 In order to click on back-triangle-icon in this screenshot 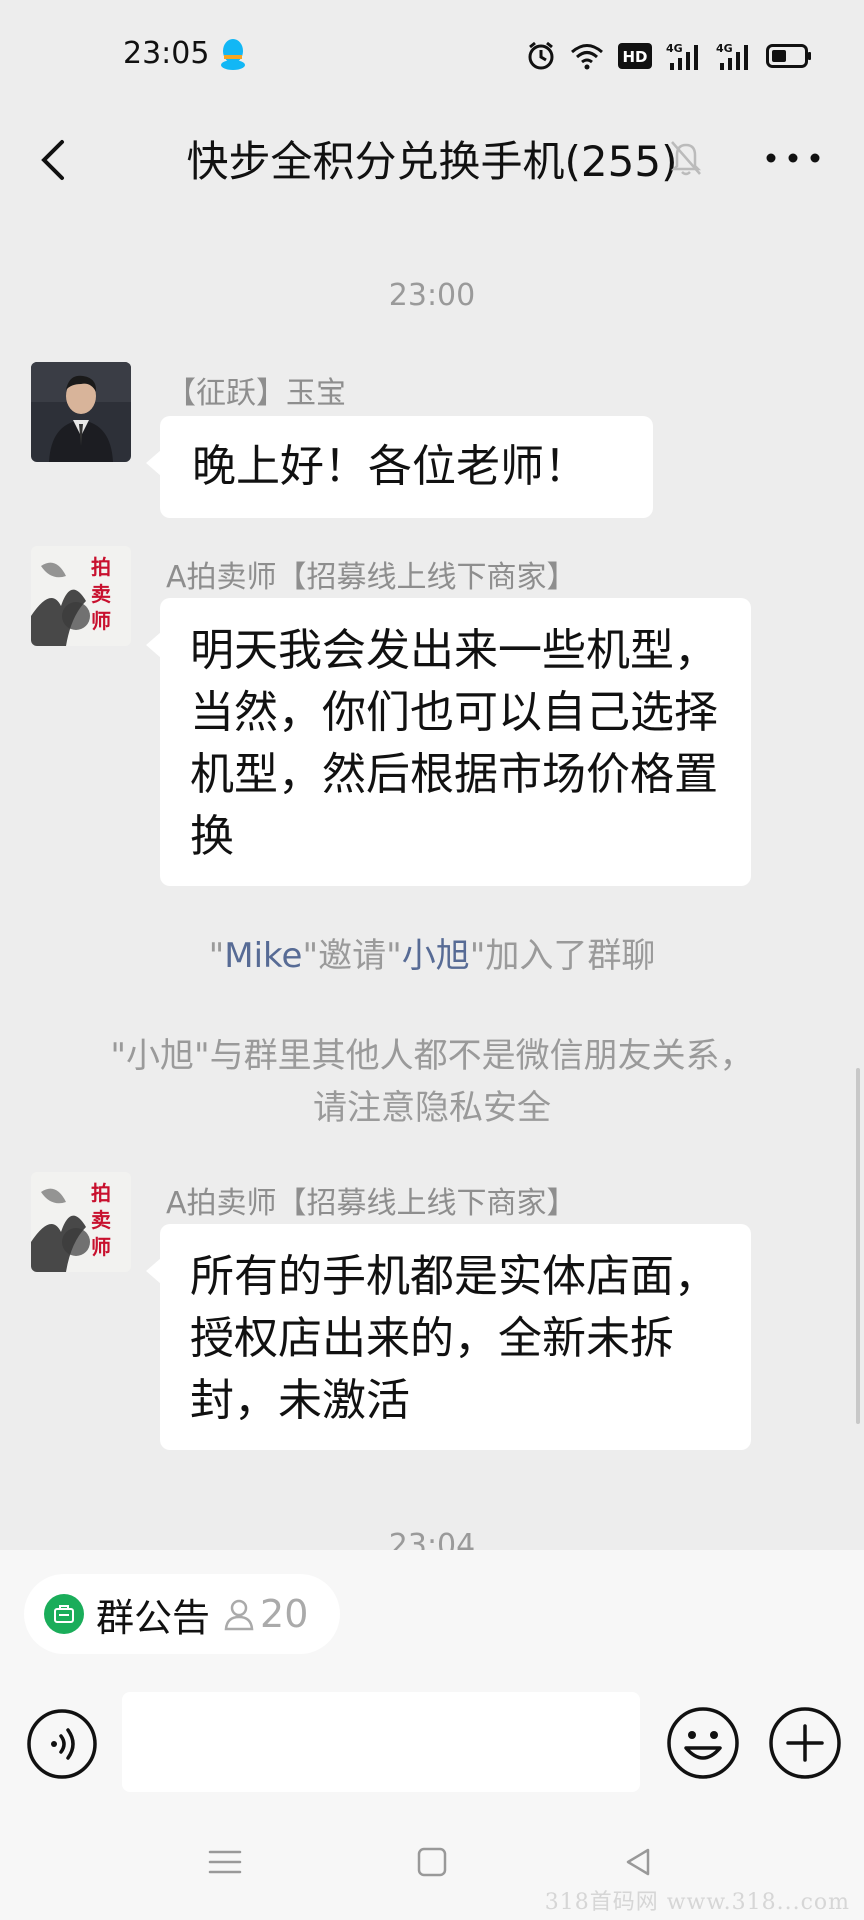, I will do `click(638, 1862)`.